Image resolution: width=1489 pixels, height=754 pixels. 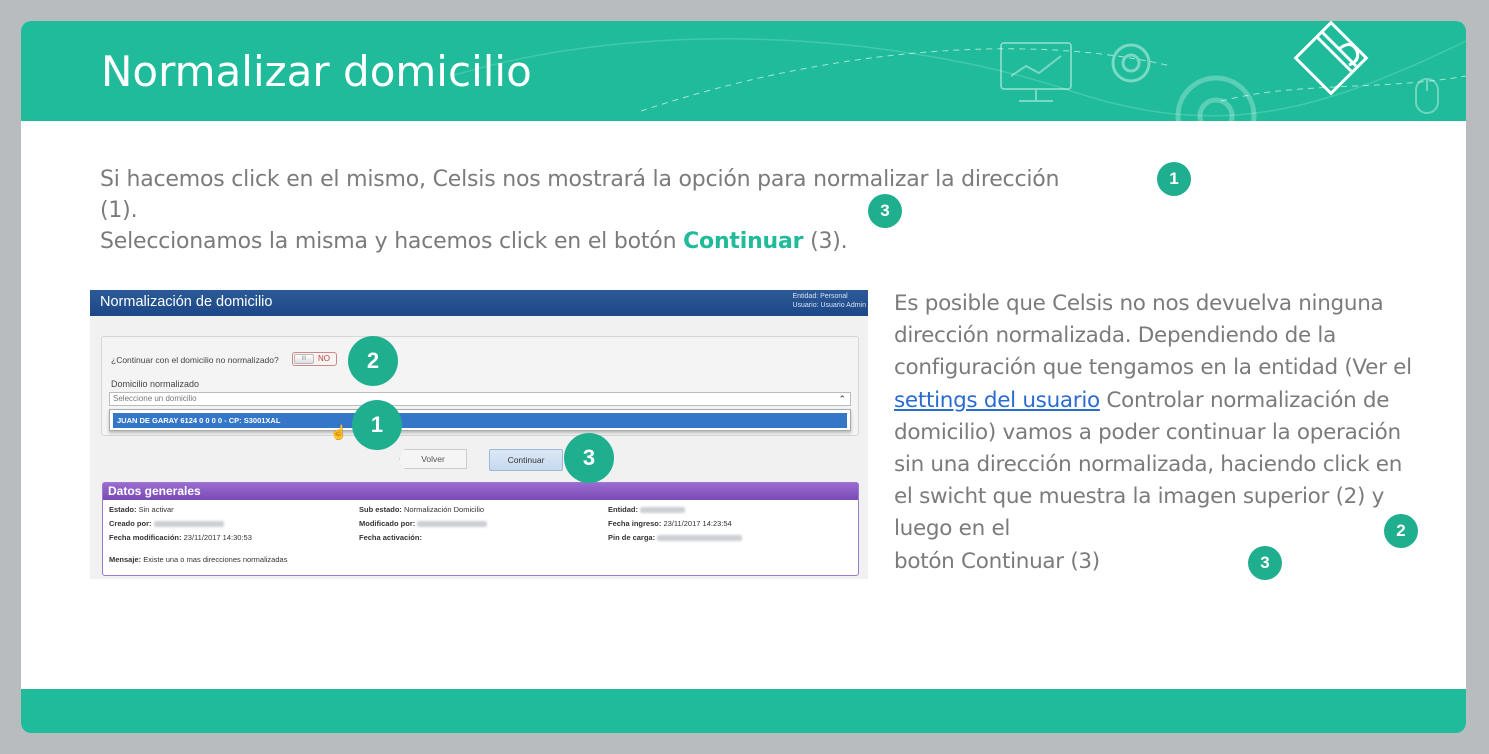 What do you see at coordinates (377, 425) in the screenshot?
I see `badge-1-large: 1` at bounding box center [377, 425].